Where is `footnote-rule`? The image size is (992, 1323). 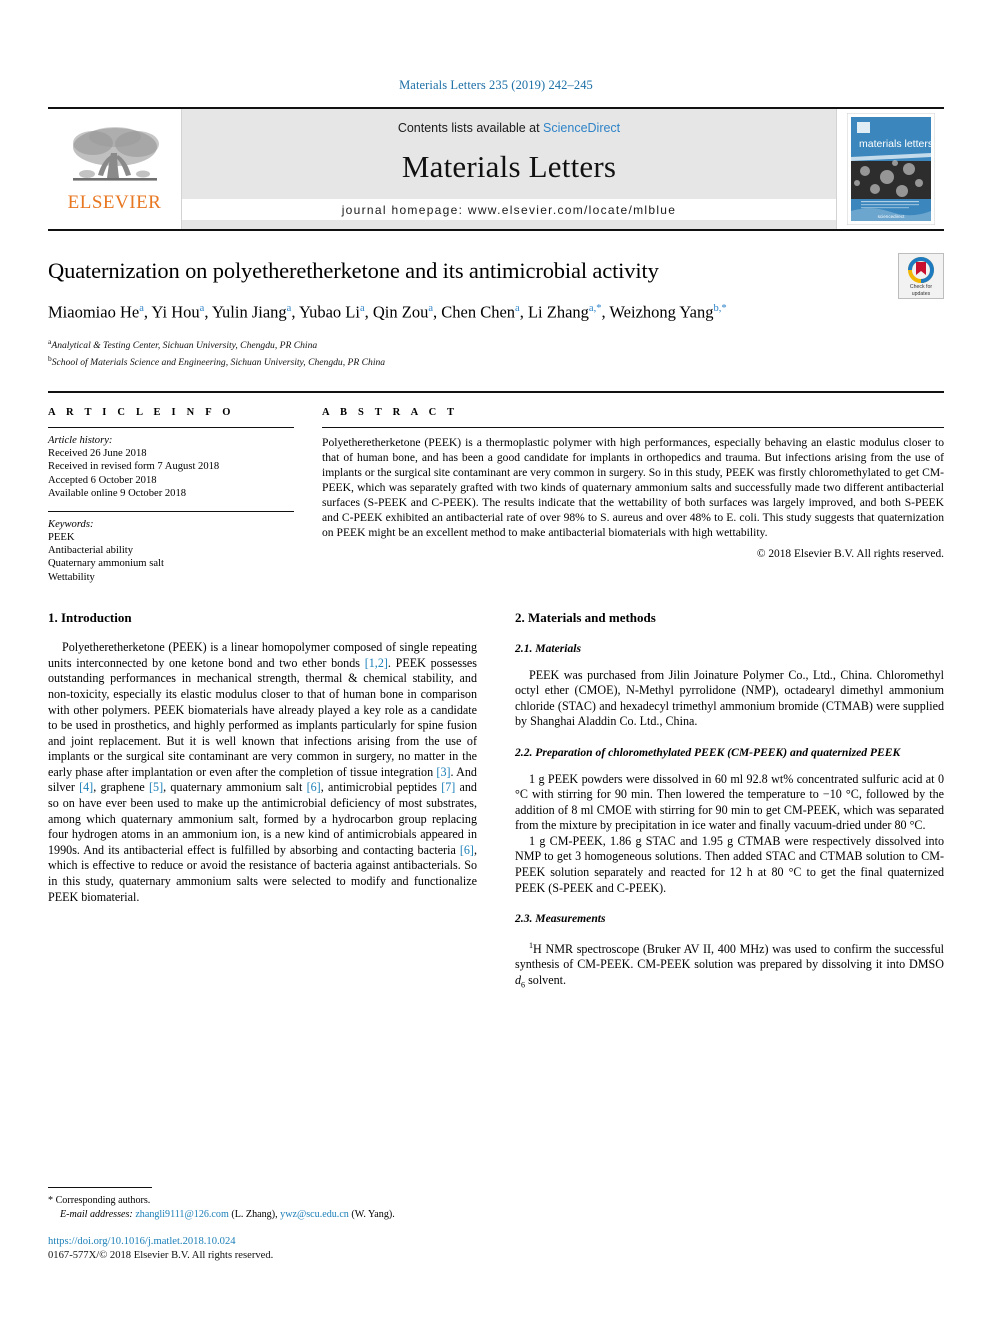 footnote-rule is located at coordinates (100, 1187).